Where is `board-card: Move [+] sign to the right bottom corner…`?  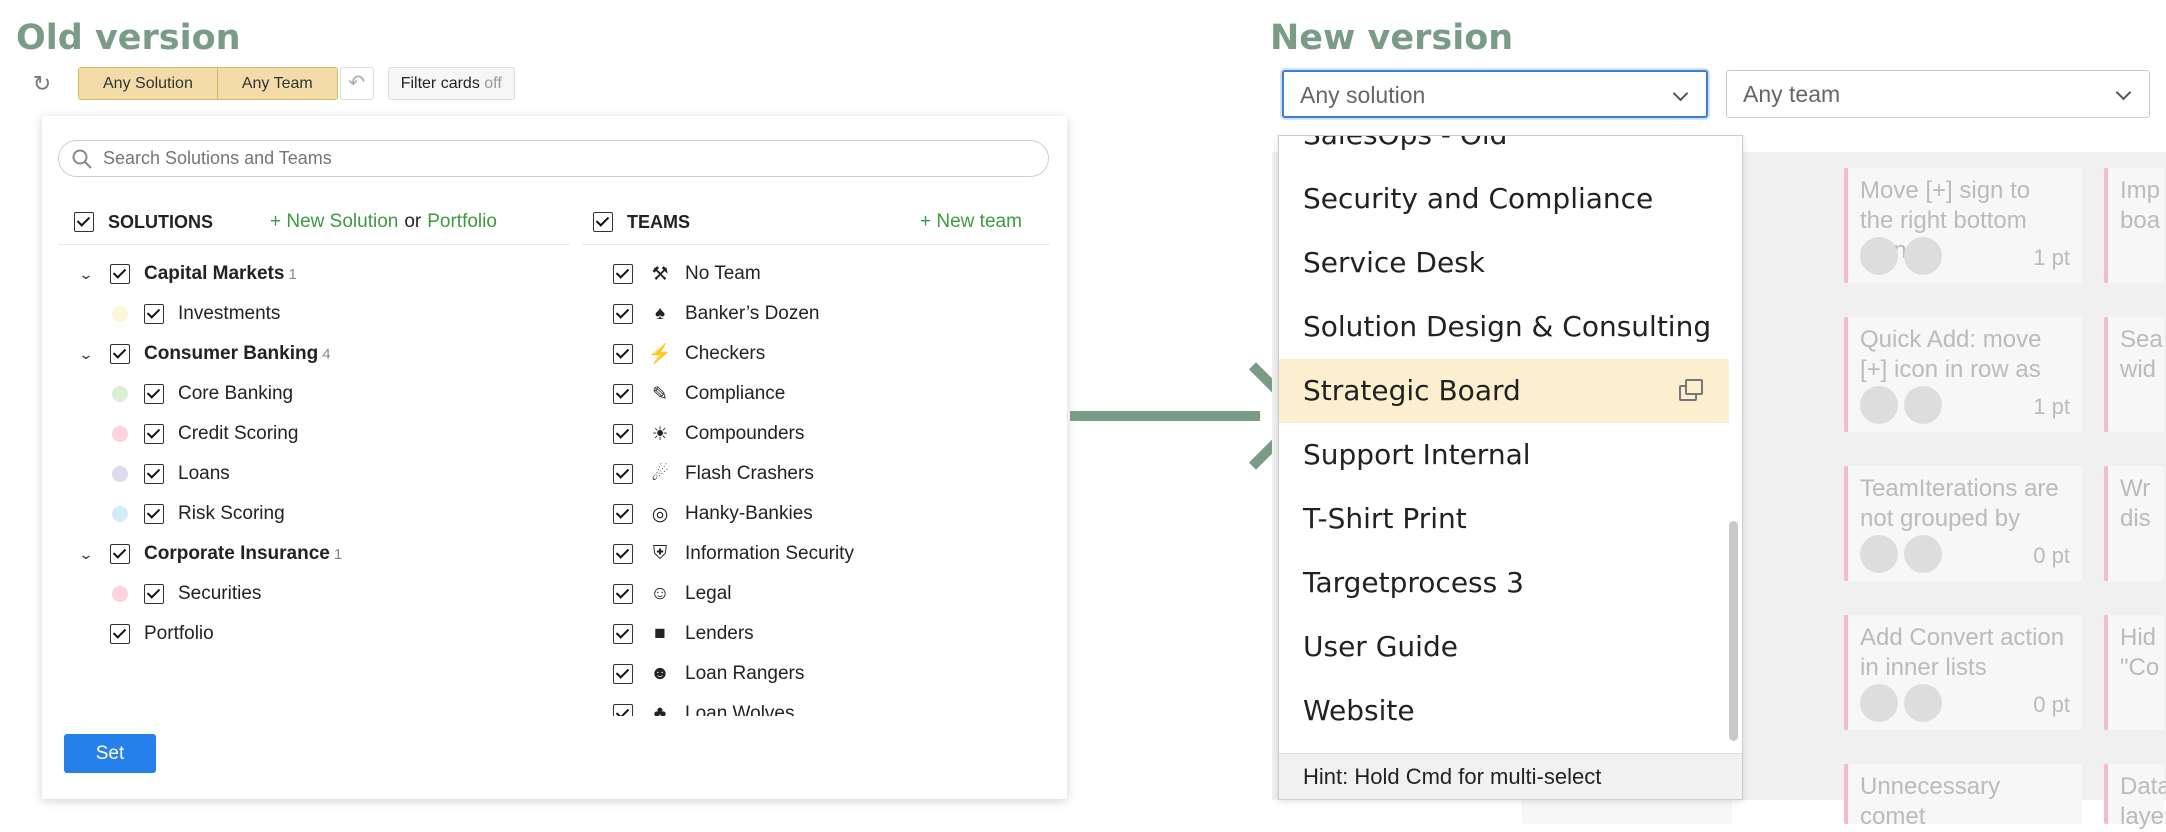 board-card: Move [+] sign to the right bottom corner… is located at coordinates (1963, 225).